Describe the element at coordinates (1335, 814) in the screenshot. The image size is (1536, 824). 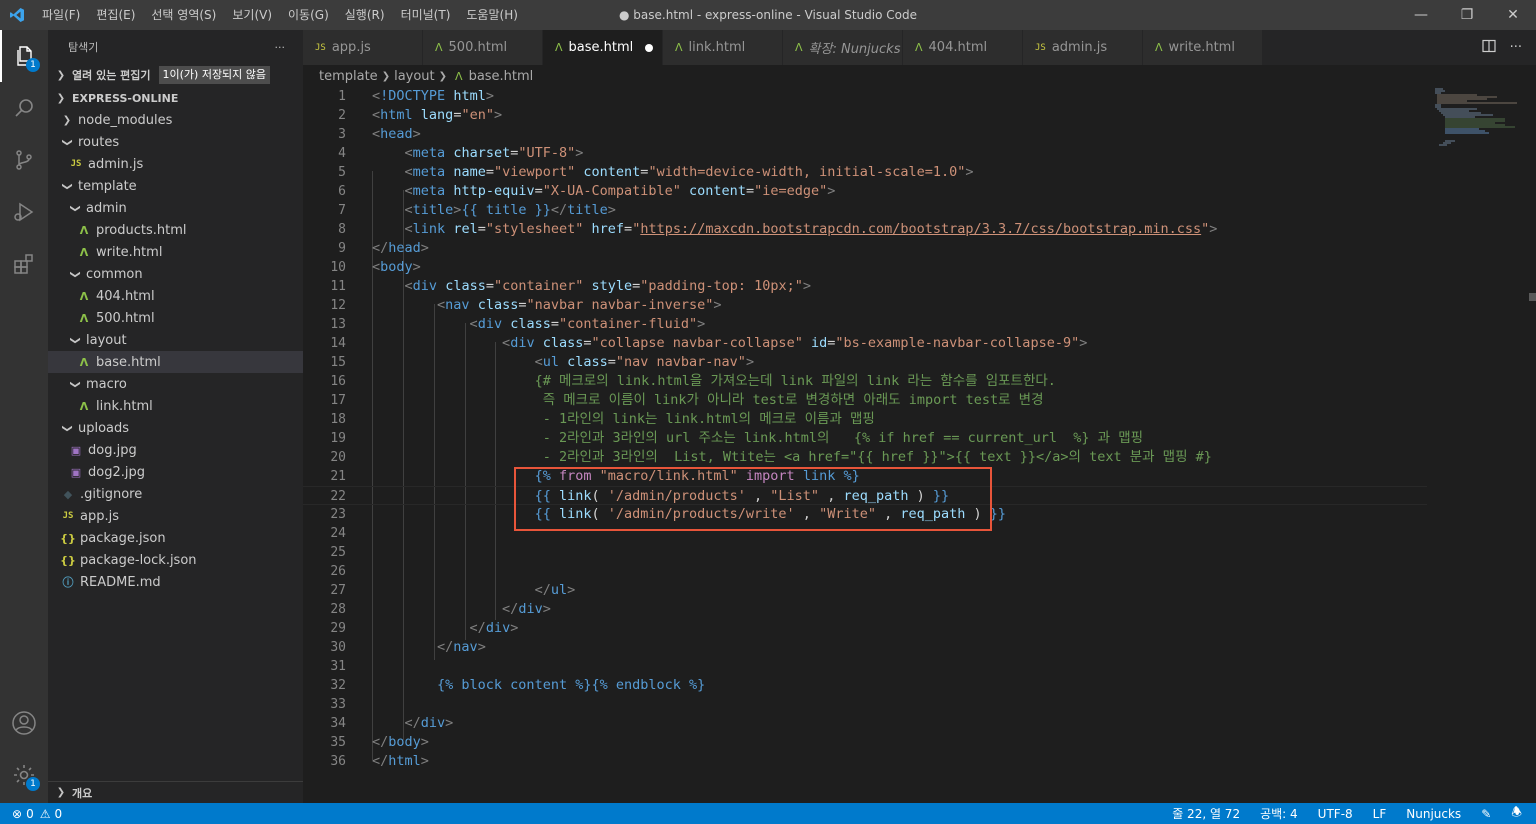
I see `encoding: UTF-8` at that location.